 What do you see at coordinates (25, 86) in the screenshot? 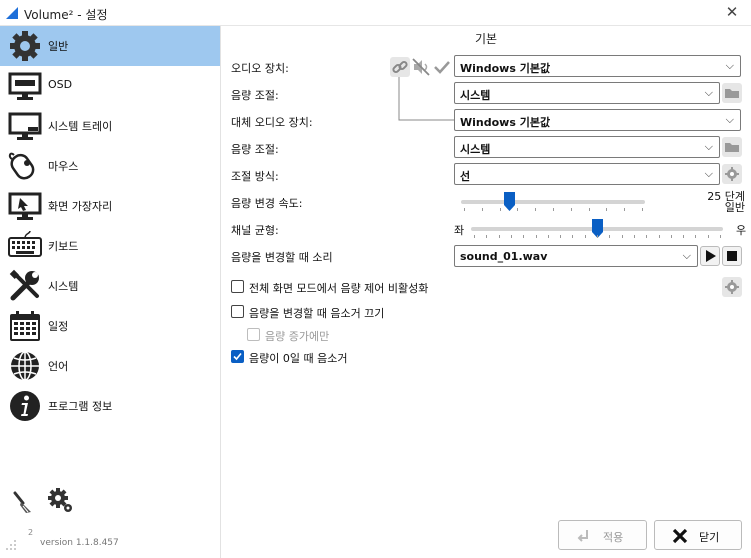
I see `monitor-icon` at bounding box center [25, 86].